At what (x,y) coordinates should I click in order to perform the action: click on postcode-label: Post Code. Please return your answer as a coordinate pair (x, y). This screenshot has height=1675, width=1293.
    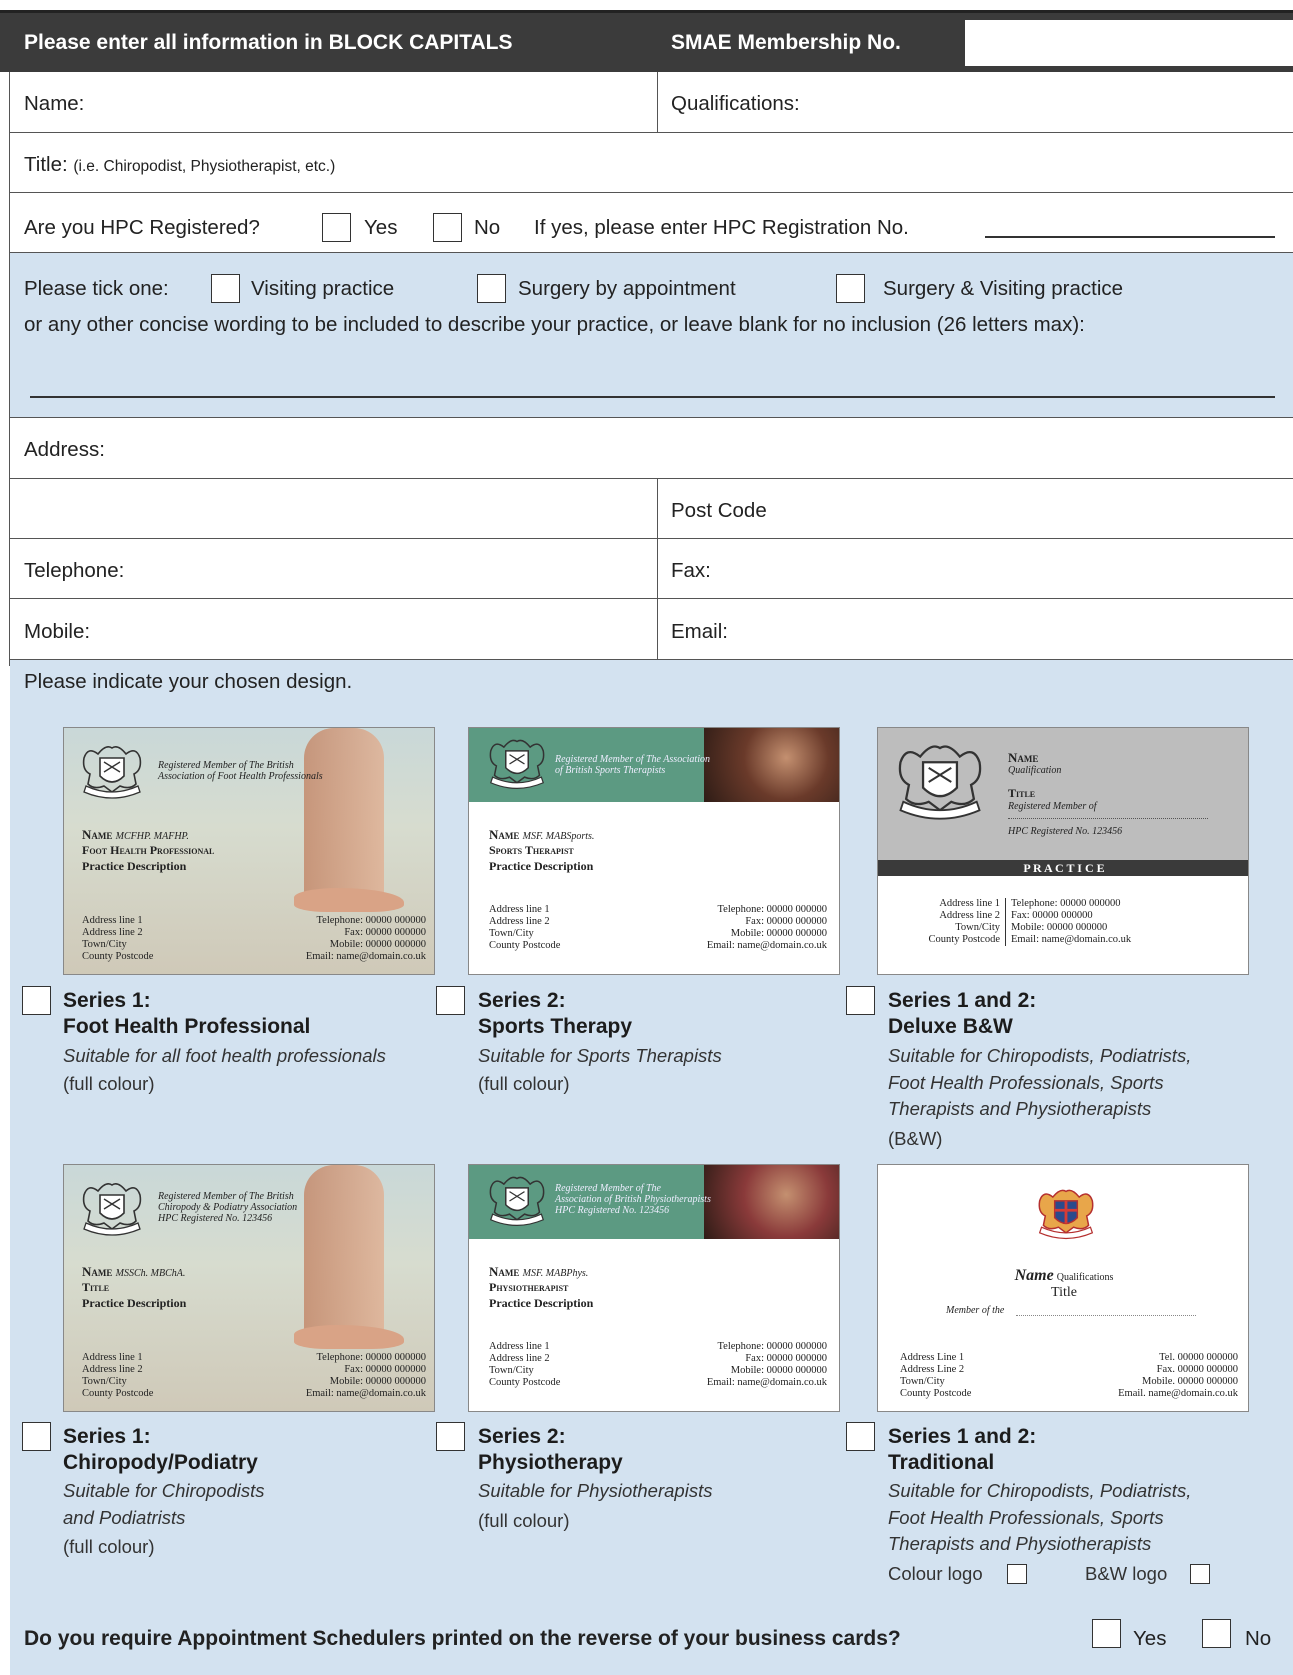
    Looking at the image, I should click on (719, 510).